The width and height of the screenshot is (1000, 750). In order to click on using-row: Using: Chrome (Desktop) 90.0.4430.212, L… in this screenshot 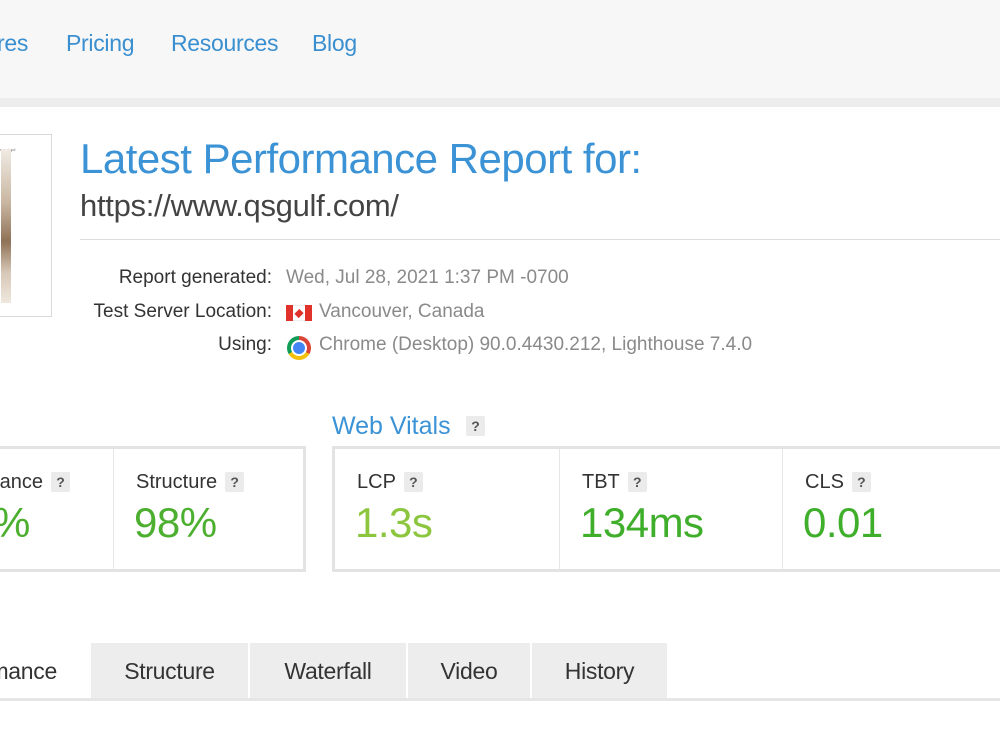, I will do `click(500, 347)`.